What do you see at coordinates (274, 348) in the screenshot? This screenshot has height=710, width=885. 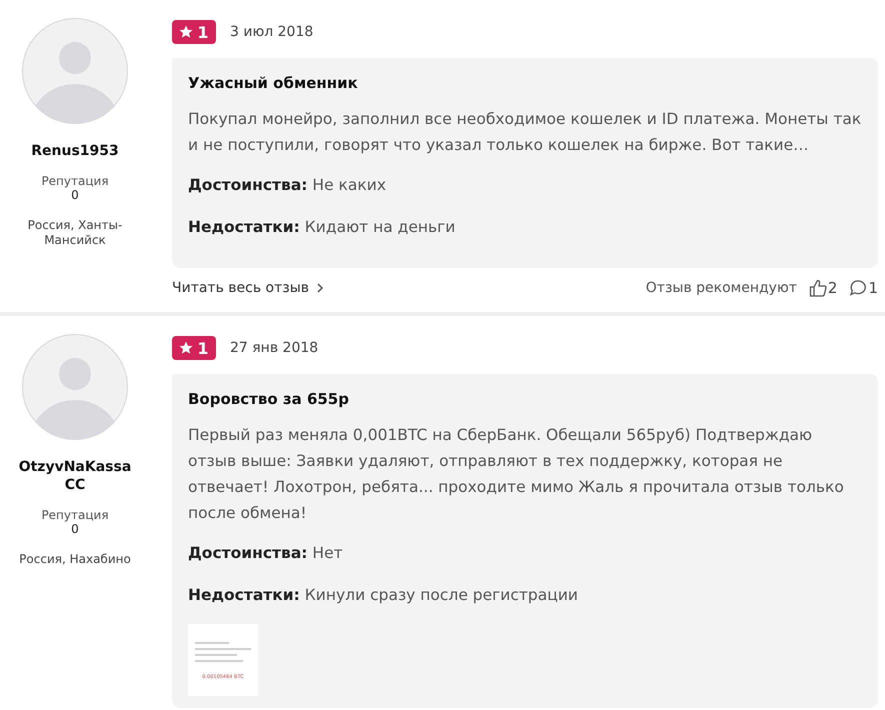 I see `review-date: 27 янв 2018` at bounding box center [274, 348].